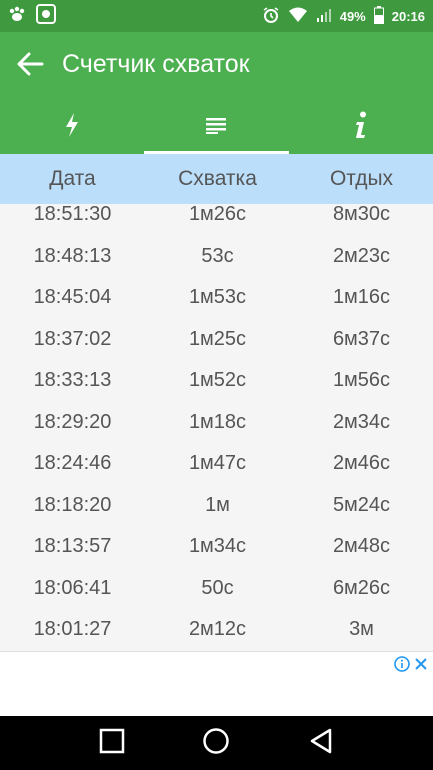 This screenshot has width=433, height=770. I want to click on table-row: 18:45:04 1м53с 1м16с, so click(216, 298).